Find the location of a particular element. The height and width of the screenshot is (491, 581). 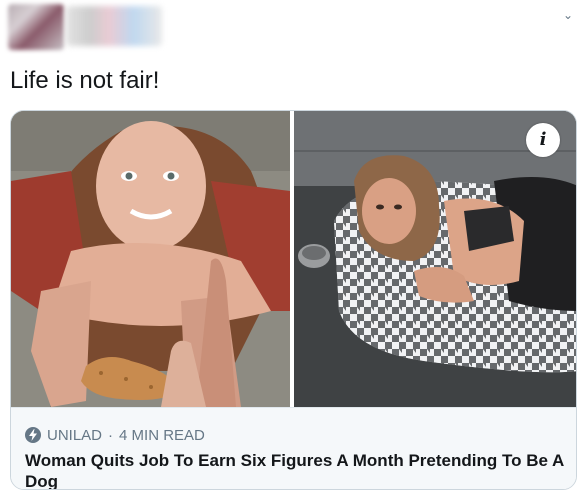

lightning-bolt-icon is located at coordinates (33, 435).